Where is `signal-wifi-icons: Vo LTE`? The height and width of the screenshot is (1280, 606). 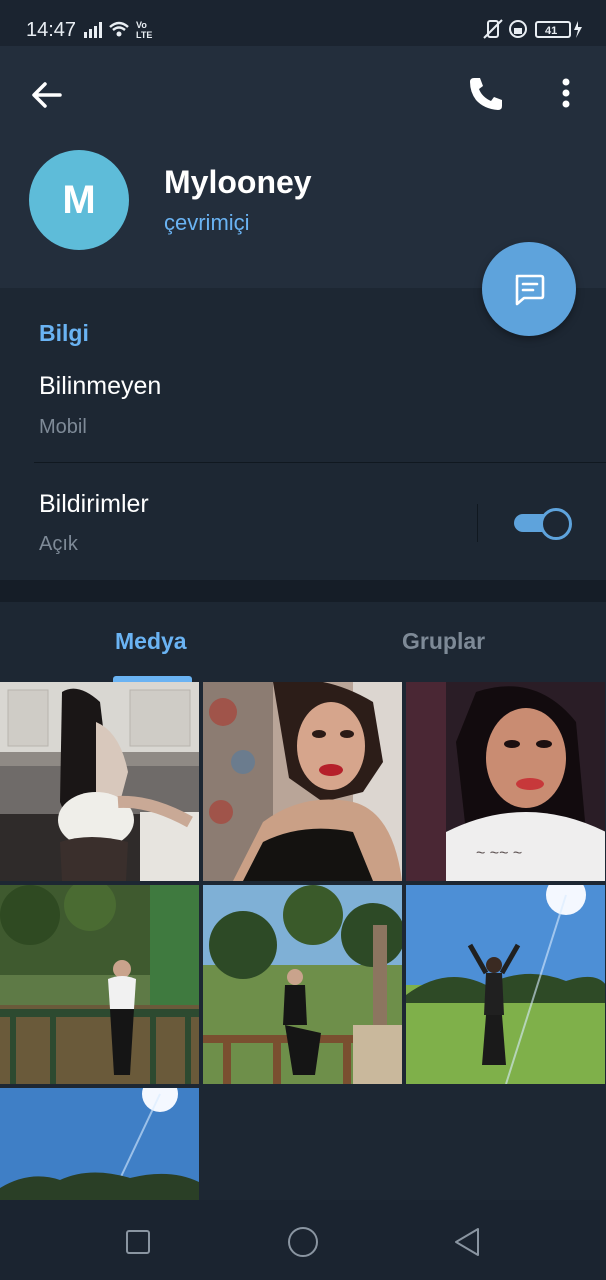
signal-wifi-icons: Vo LTE is located at coordinates (118, 30).